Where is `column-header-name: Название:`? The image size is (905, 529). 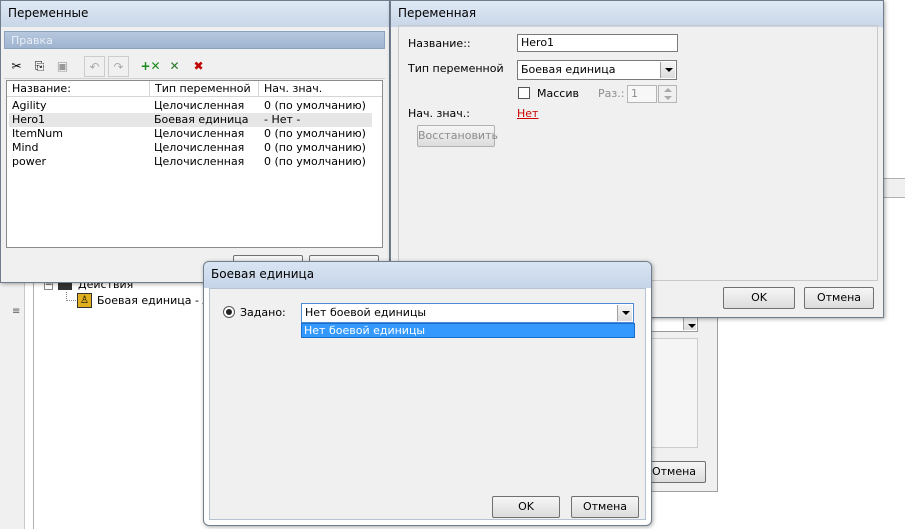 column-header-name: Название: is located at coordinates (41, 88).